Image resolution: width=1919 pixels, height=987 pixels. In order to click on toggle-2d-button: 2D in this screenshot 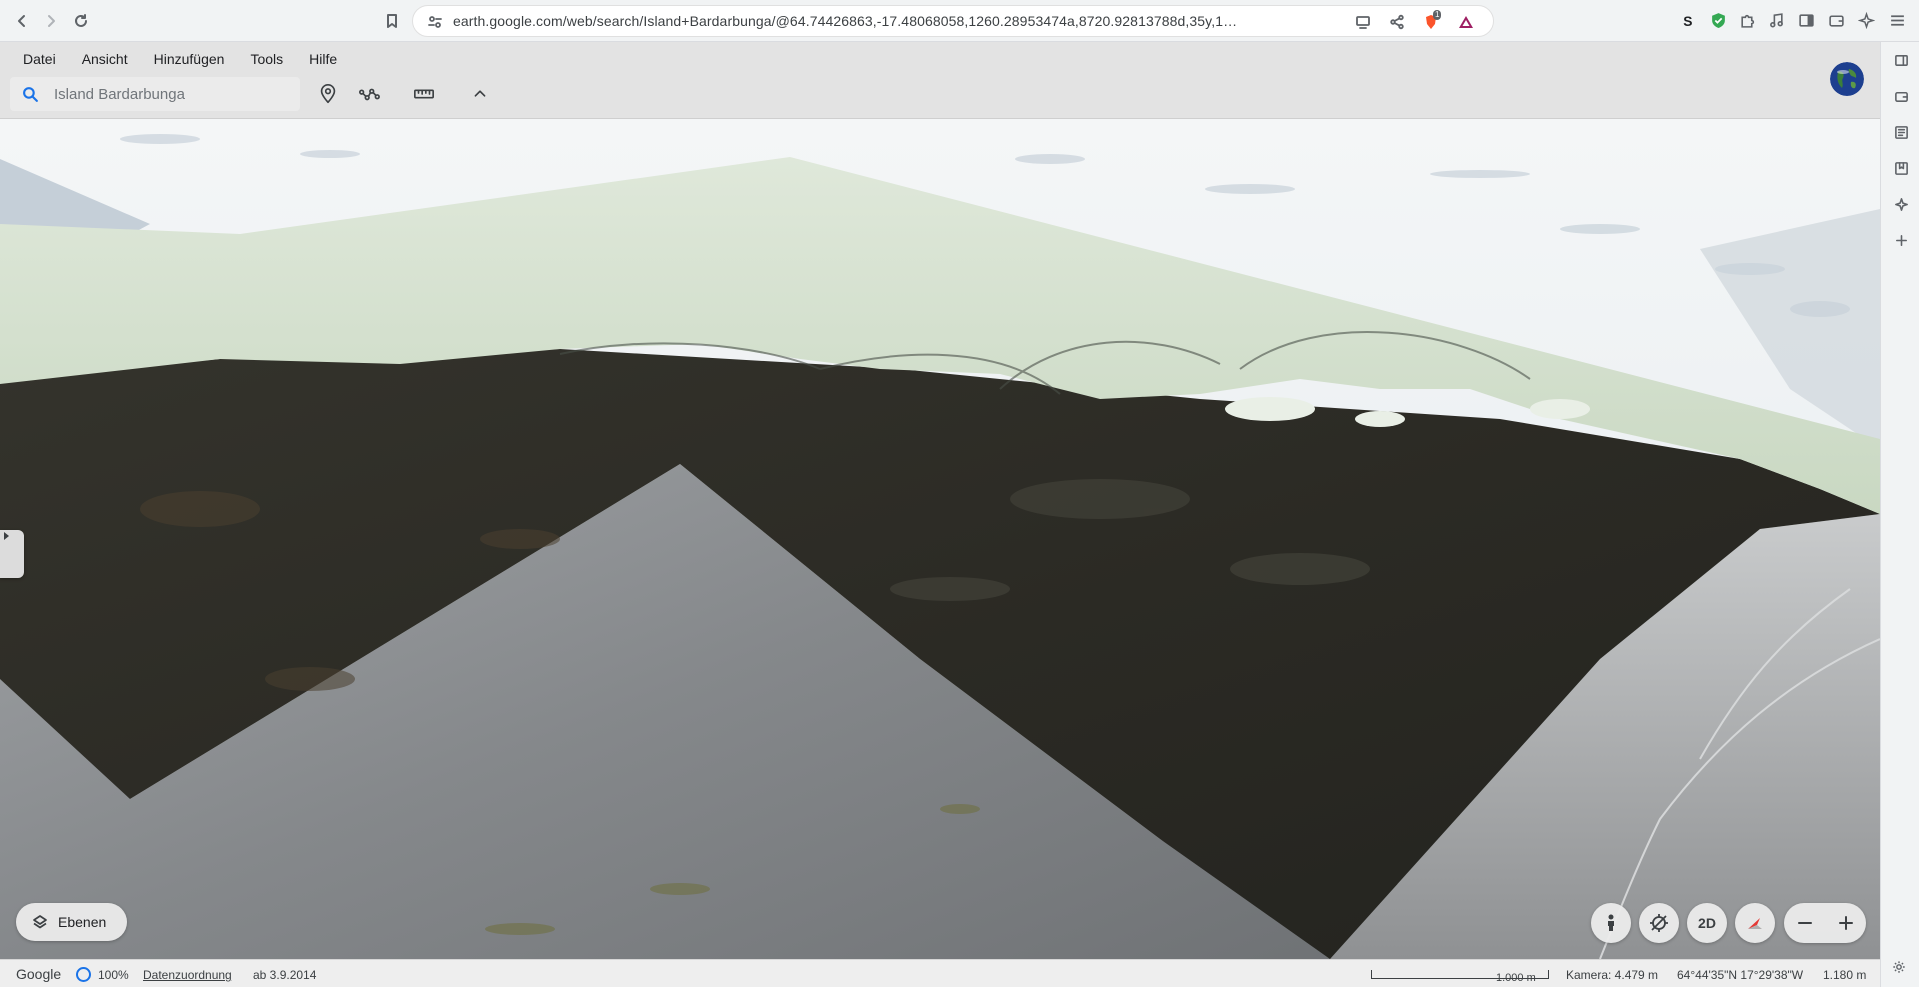, I will do `click(1707, 923)`.